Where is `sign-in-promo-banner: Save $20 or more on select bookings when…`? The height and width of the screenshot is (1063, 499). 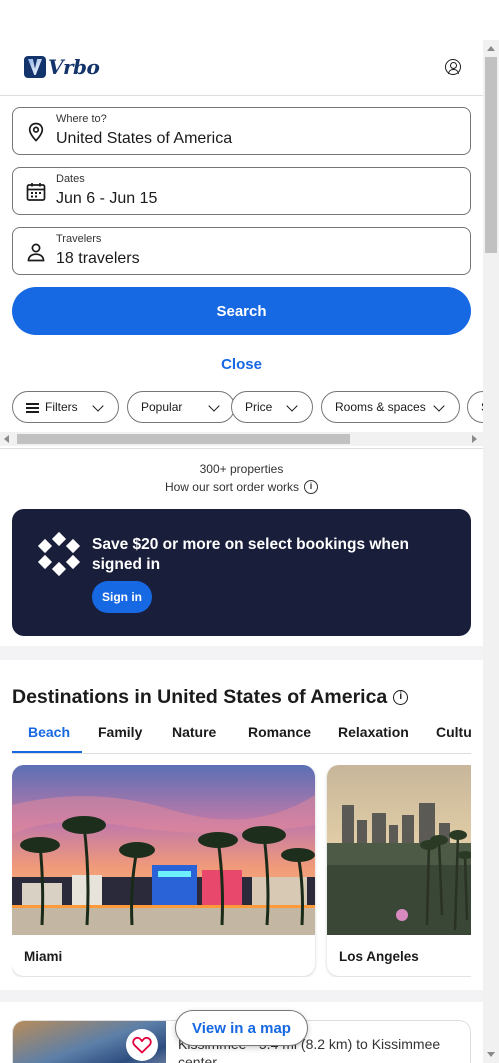
sign-in-promo-banner: Save $20 or more on select bookings when… is located at coordinates (241, 572).